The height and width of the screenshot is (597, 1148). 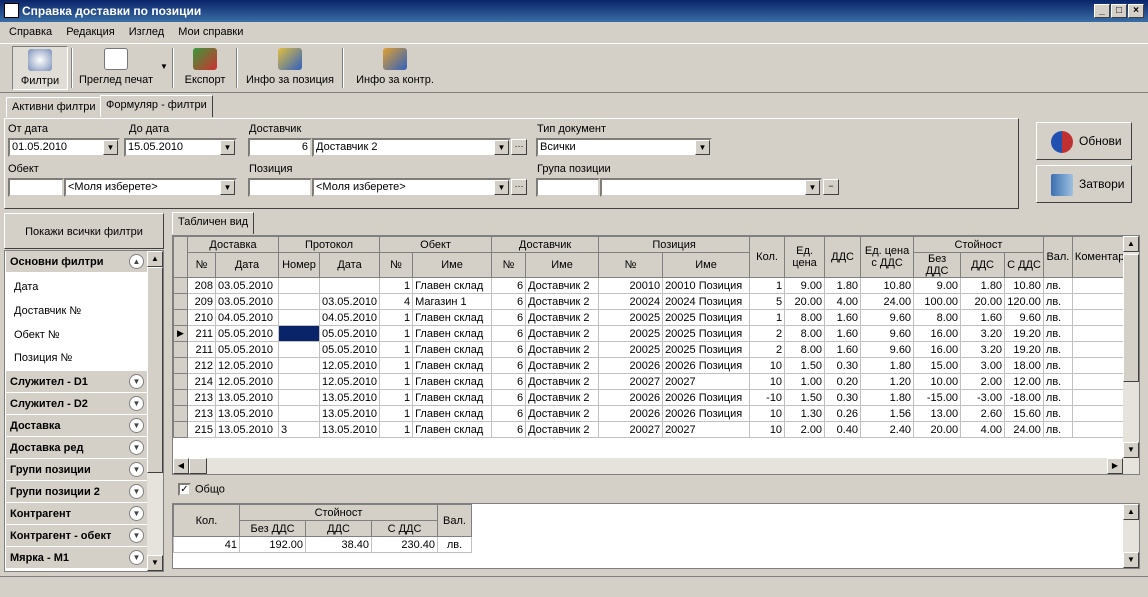 I want to click on table-cell: 19.20, so click(x=1024, y=333).